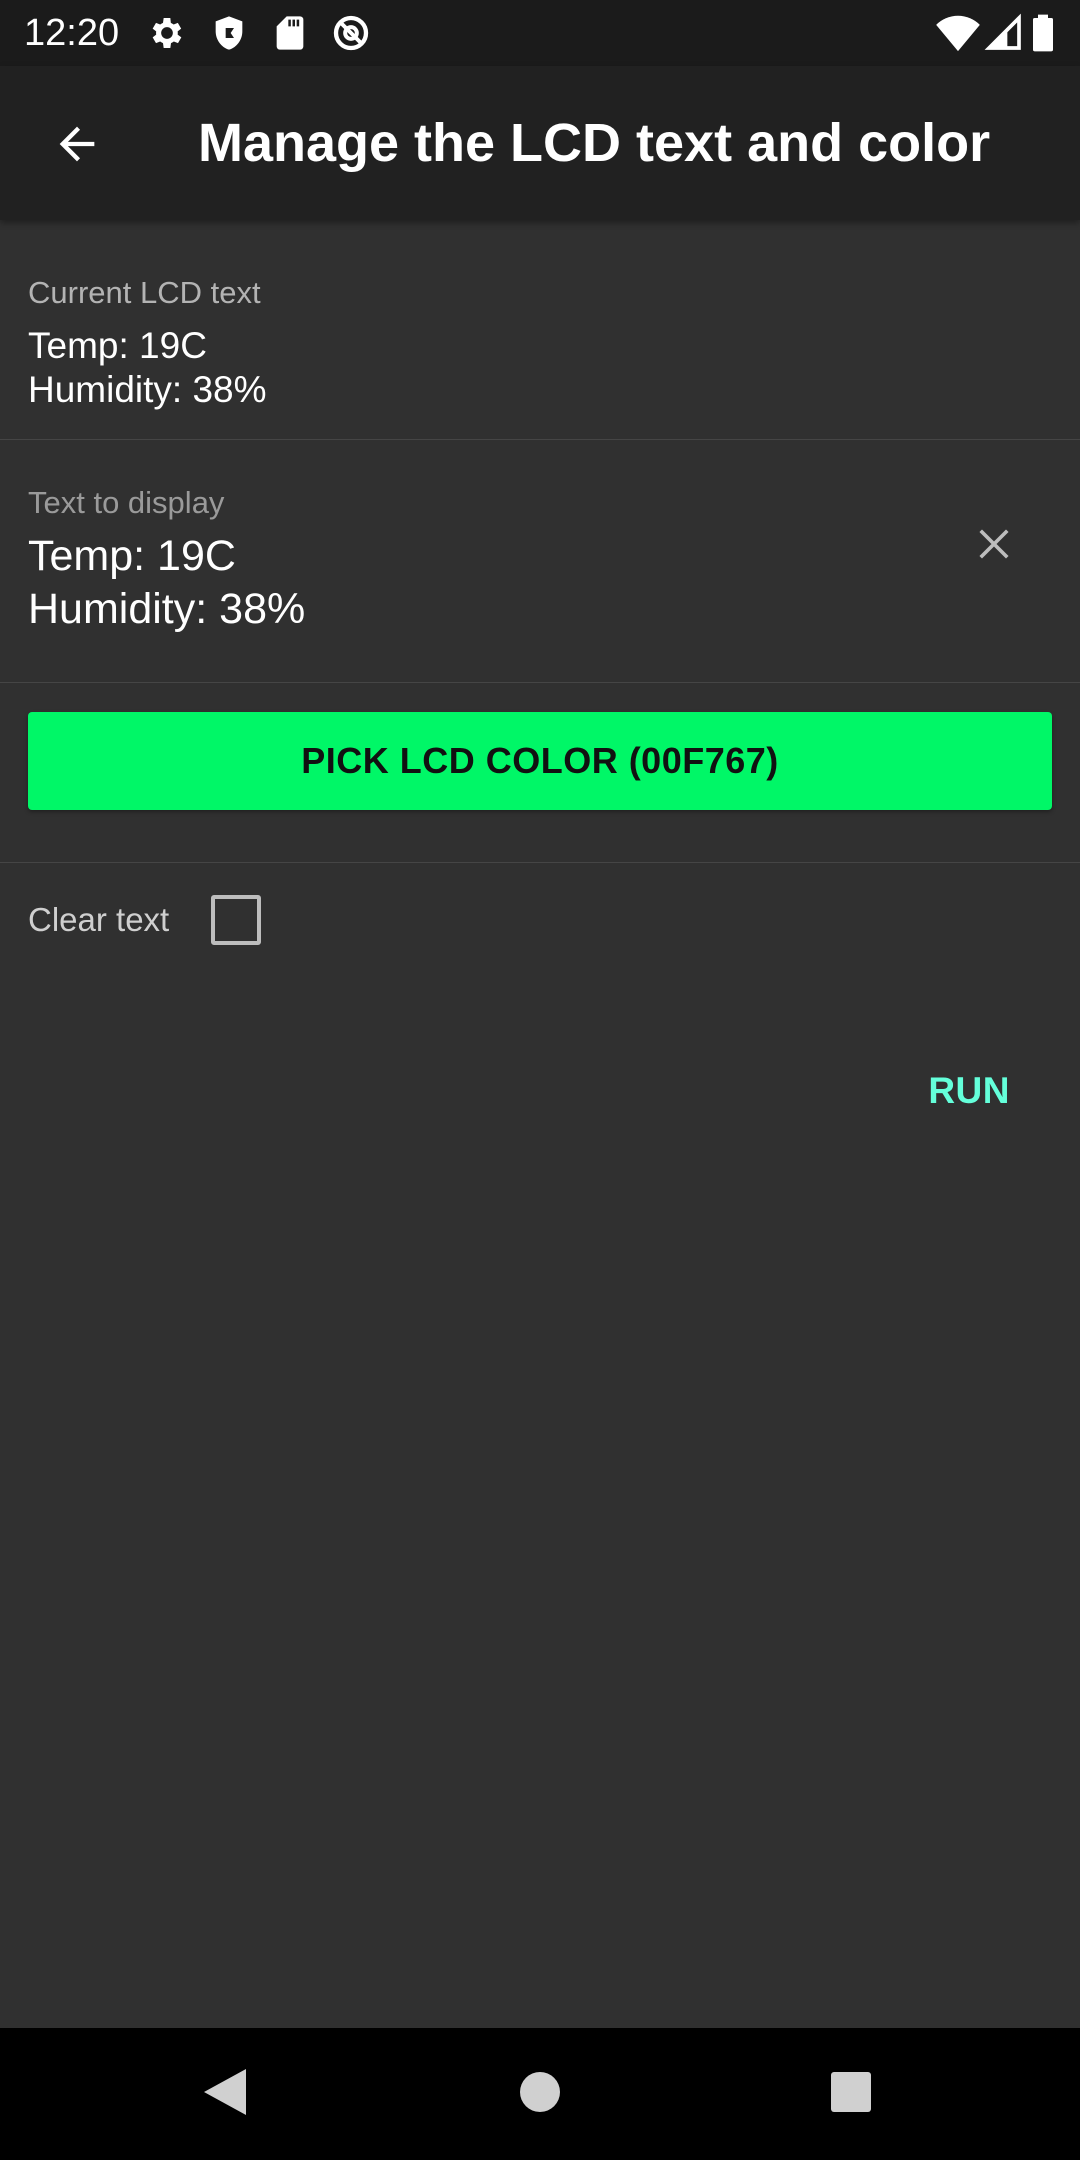  I want to click on nav-back-button, so click(225, 2094).